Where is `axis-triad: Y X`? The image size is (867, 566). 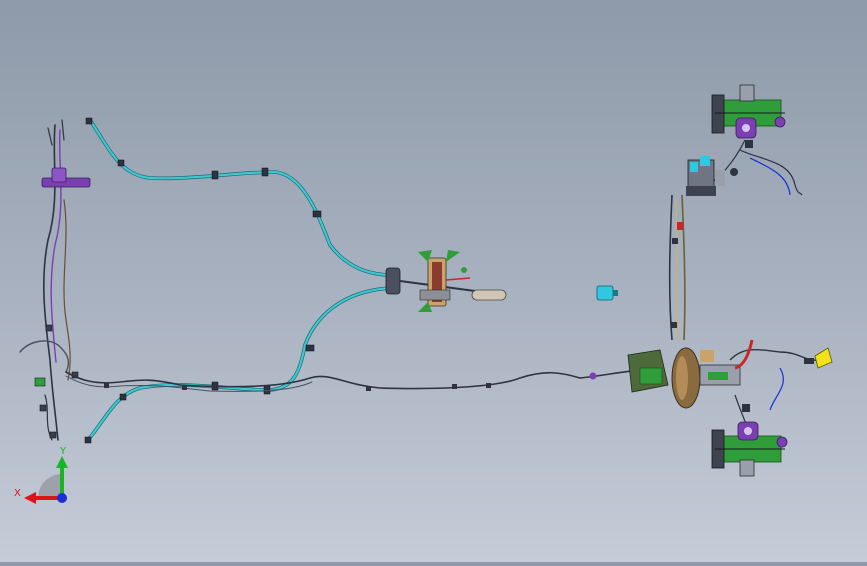
axis-triad: Y X is located at coordinates (41, 475).